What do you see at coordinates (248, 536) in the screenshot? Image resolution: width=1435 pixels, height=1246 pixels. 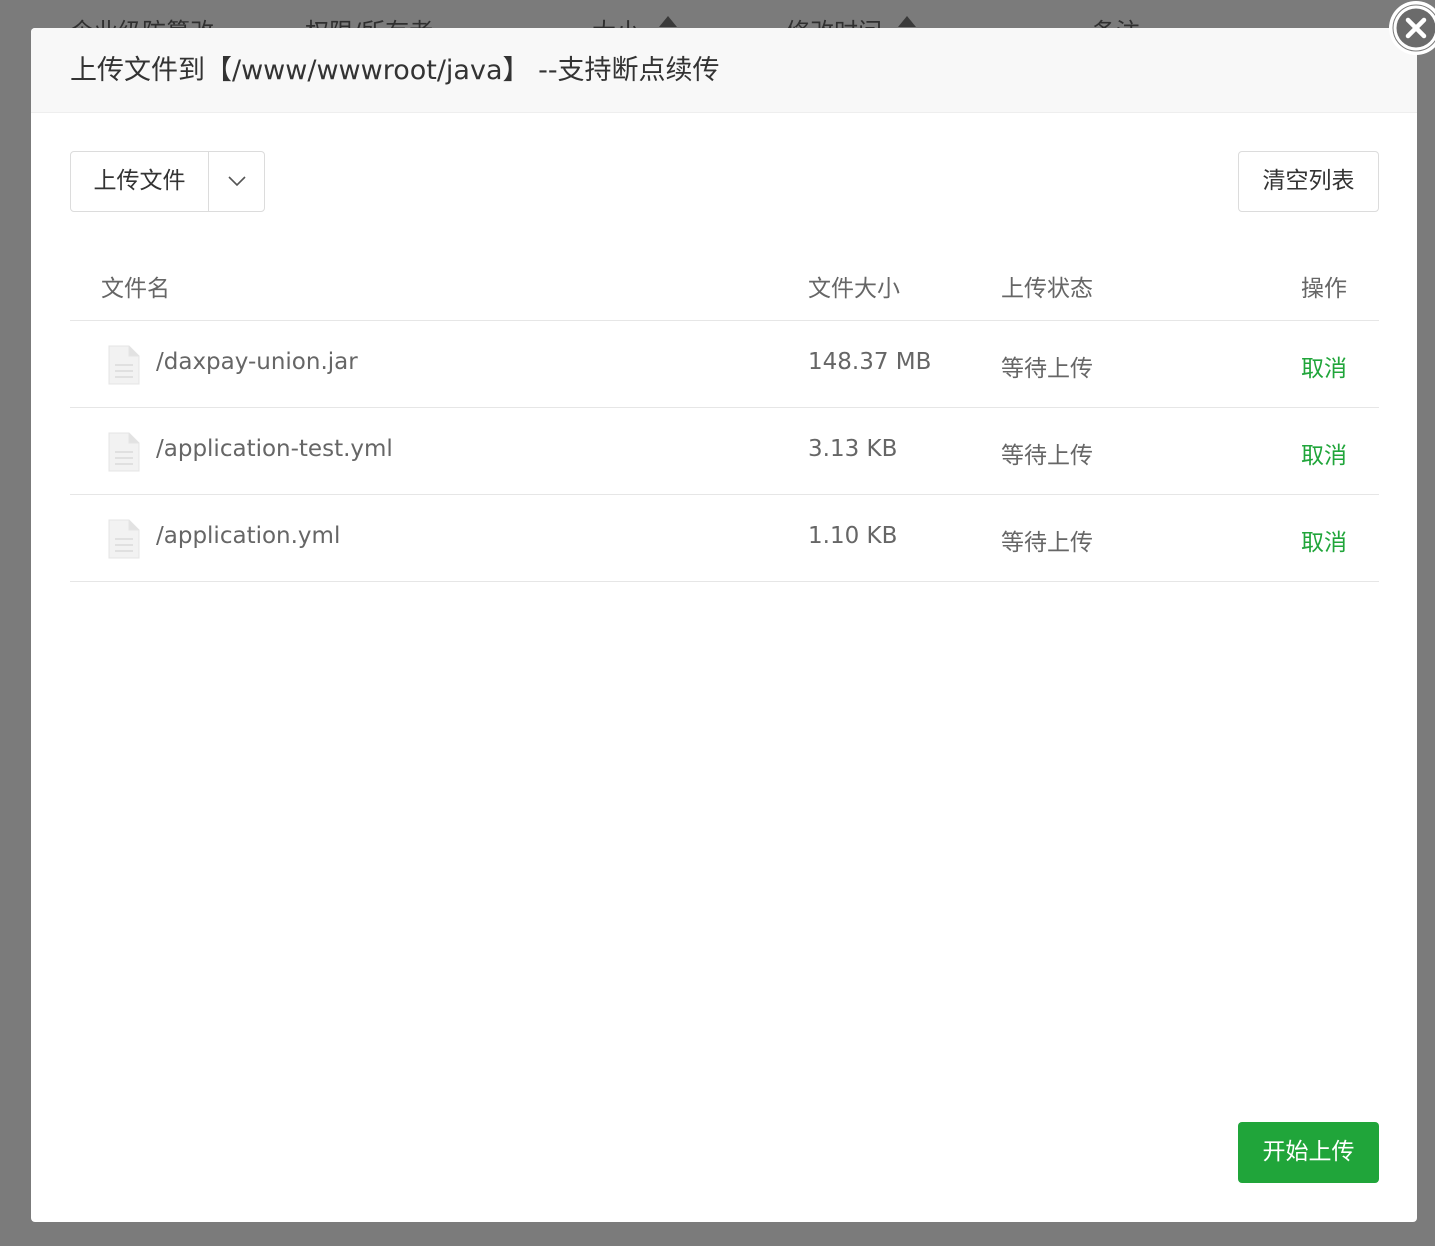 I see `file-name: /application.yml` at bounding box center [248, 536].